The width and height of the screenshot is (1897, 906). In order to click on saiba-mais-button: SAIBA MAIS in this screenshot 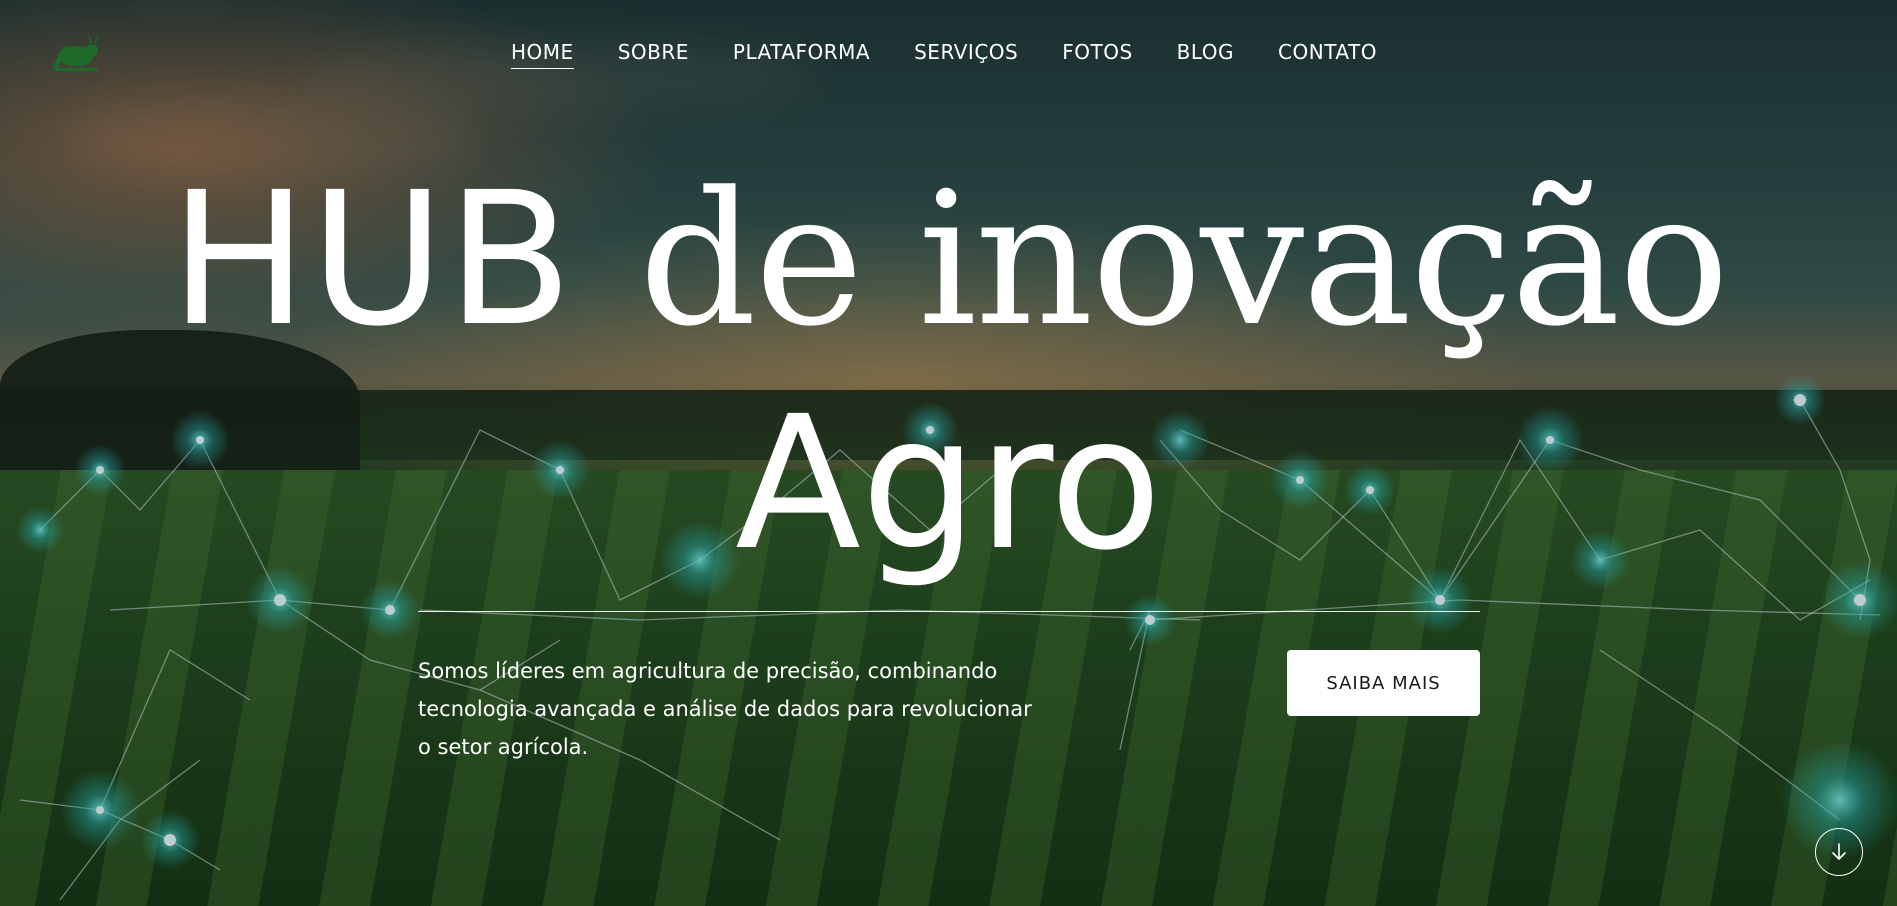, I will do `click(1383, 683)`.